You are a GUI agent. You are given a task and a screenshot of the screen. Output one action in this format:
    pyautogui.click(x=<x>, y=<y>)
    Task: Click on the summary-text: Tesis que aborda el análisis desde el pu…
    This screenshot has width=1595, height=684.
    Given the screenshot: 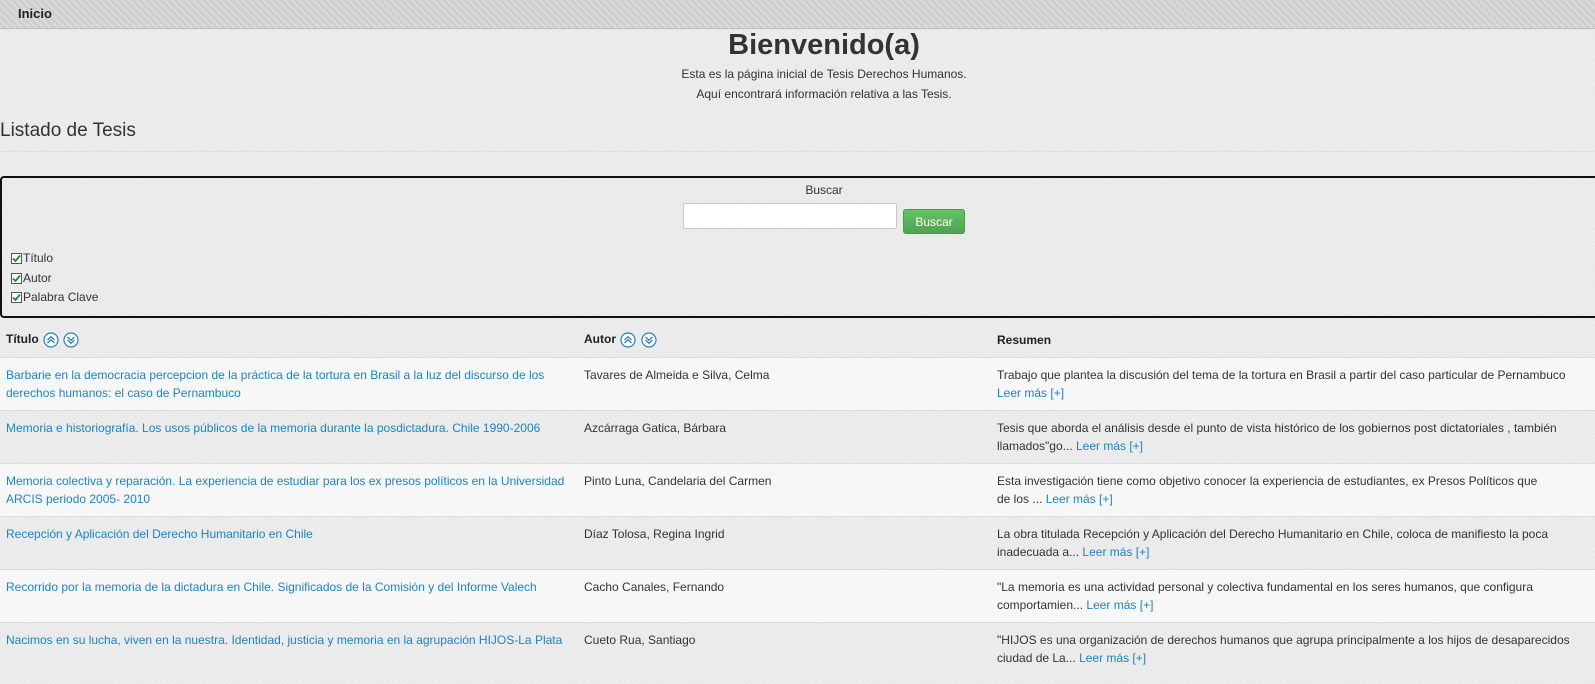 What is the action you would take?
    pyautogui.click(x=1277, y=428)
    